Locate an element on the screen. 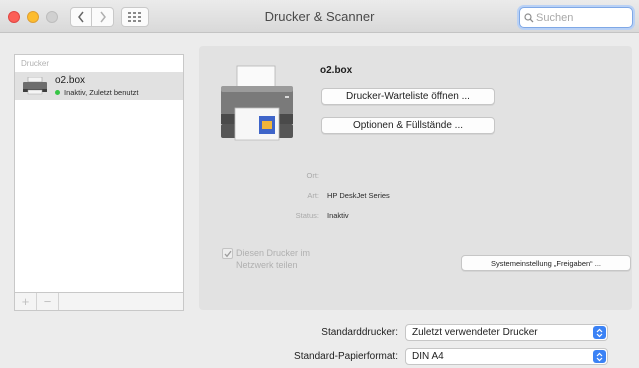 This screenshot has height=368, width=639. add-printer-button: + is located at coordinates (26, 301).